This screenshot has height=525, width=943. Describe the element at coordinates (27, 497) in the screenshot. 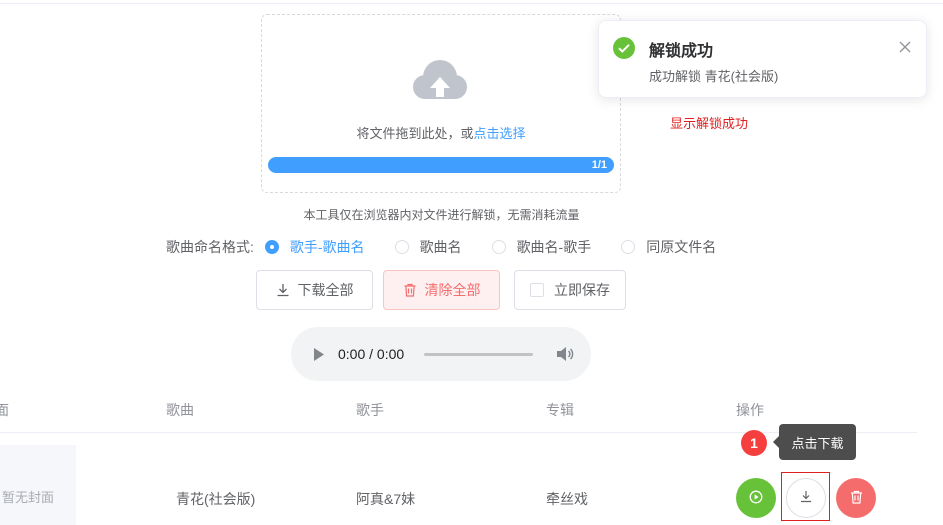

I see `no-cover-text: 暂无封面` at that location.